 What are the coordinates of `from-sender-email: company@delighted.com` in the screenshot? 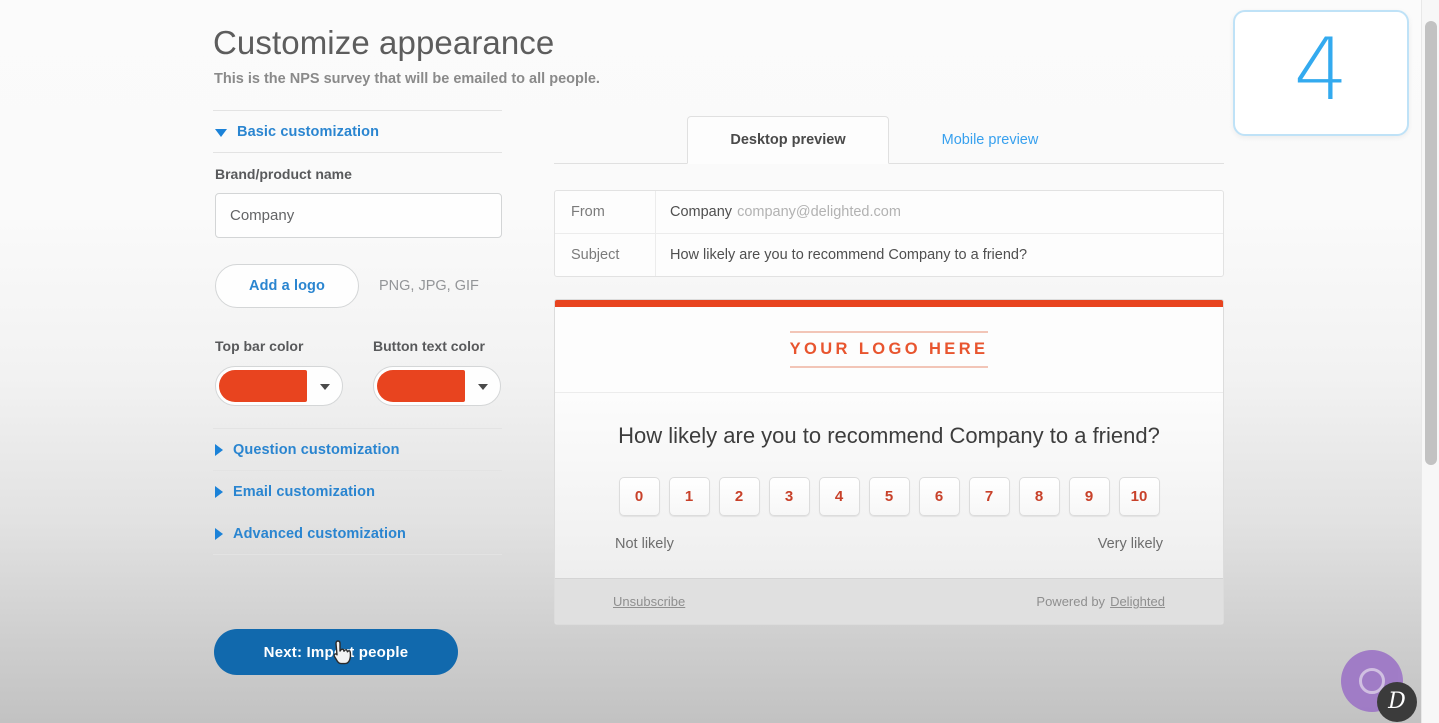 It's located at (819, 212).